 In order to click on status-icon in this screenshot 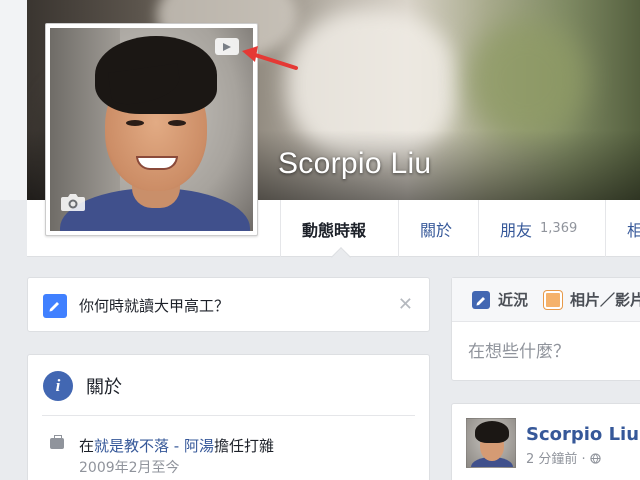, I will do `click(481, 299)`.